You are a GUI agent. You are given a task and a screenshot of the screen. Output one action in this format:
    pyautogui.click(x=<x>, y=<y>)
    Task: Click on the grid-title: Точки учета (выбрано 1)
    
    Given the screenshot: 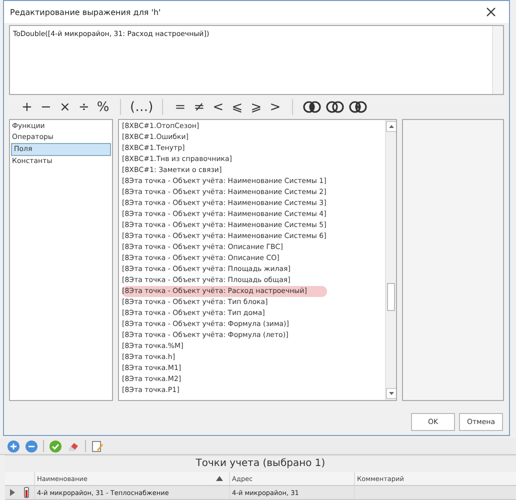 What is the action you would take?
    pyautogui.click(x=260, y=463)
    